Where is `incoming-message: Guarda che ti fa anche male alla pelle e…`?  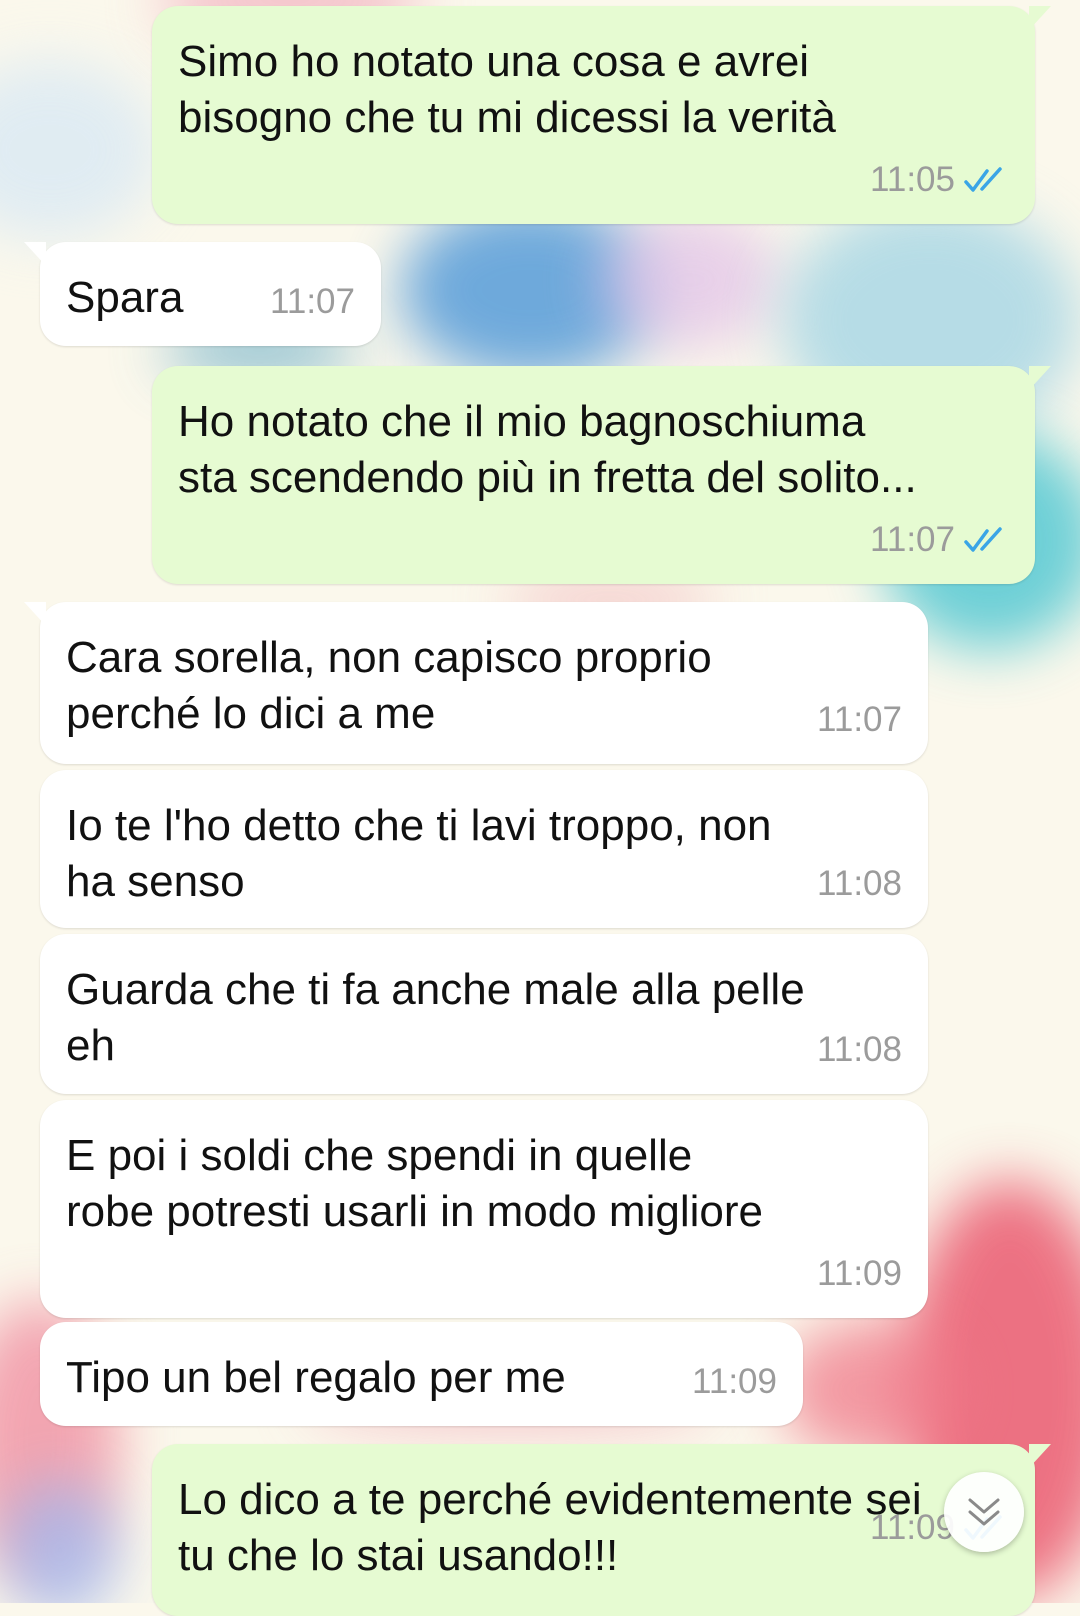 incoming-message: Guarda che ti fa anche male alla pelle e… is located at coordinates (484, 1014).